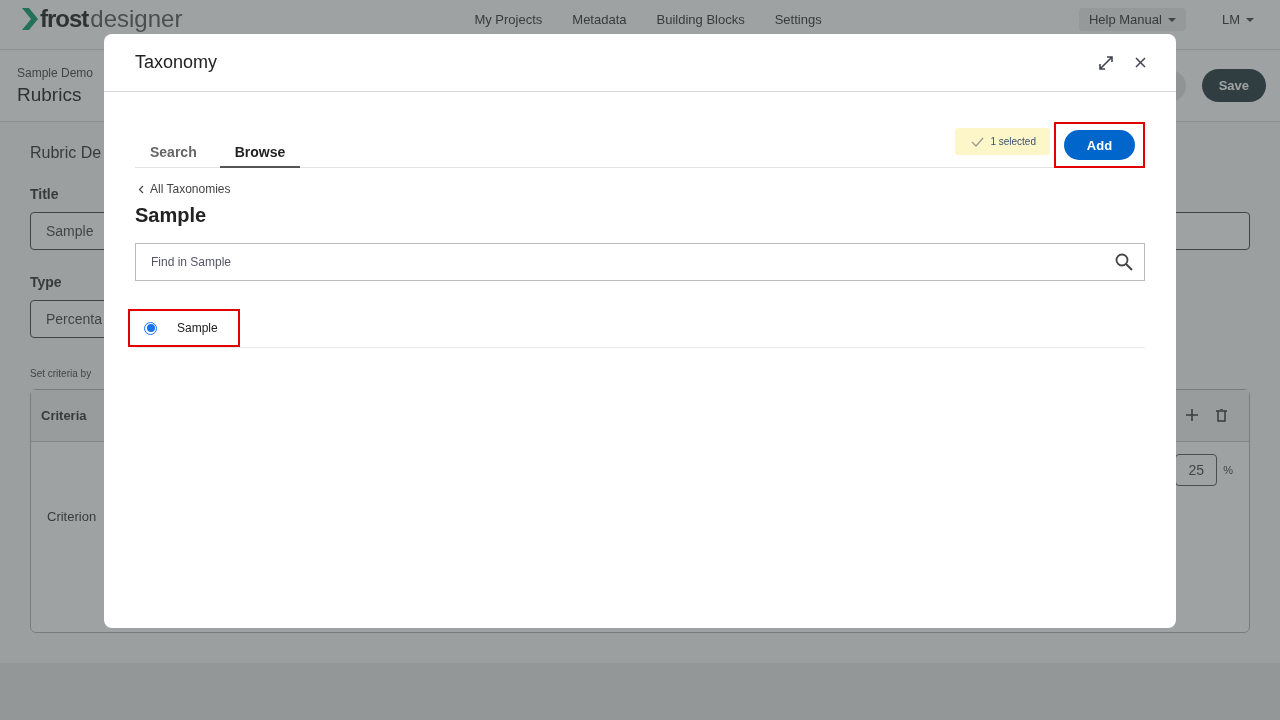 Image resolution: width=1280 pixels, height=720 pixels. I want to click on table-cell: Criterion, so click(72, 516).